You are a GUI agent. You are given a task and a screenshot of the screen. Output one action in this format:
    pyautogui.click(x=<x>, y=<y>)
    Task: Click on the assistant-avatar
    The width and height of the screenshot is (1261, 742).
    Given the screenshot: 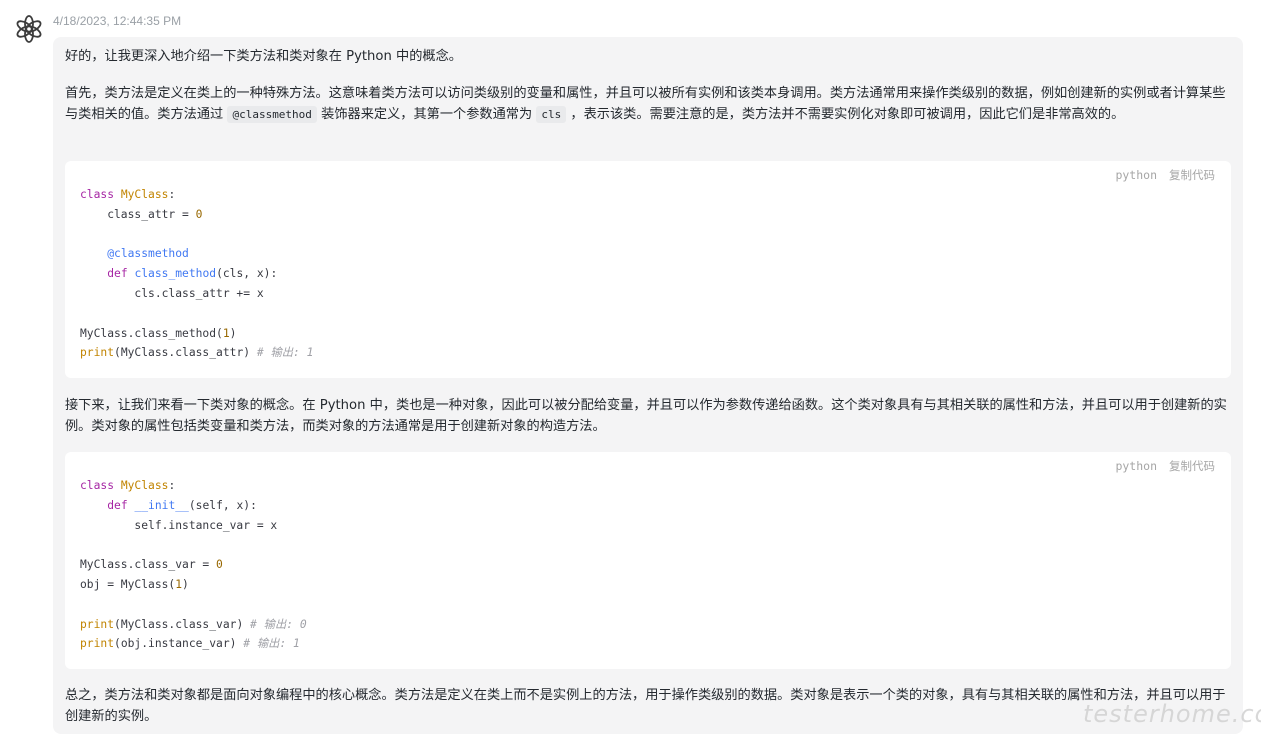 What is the action you would take?
    pyautogui.click(x=29, y=29)
    